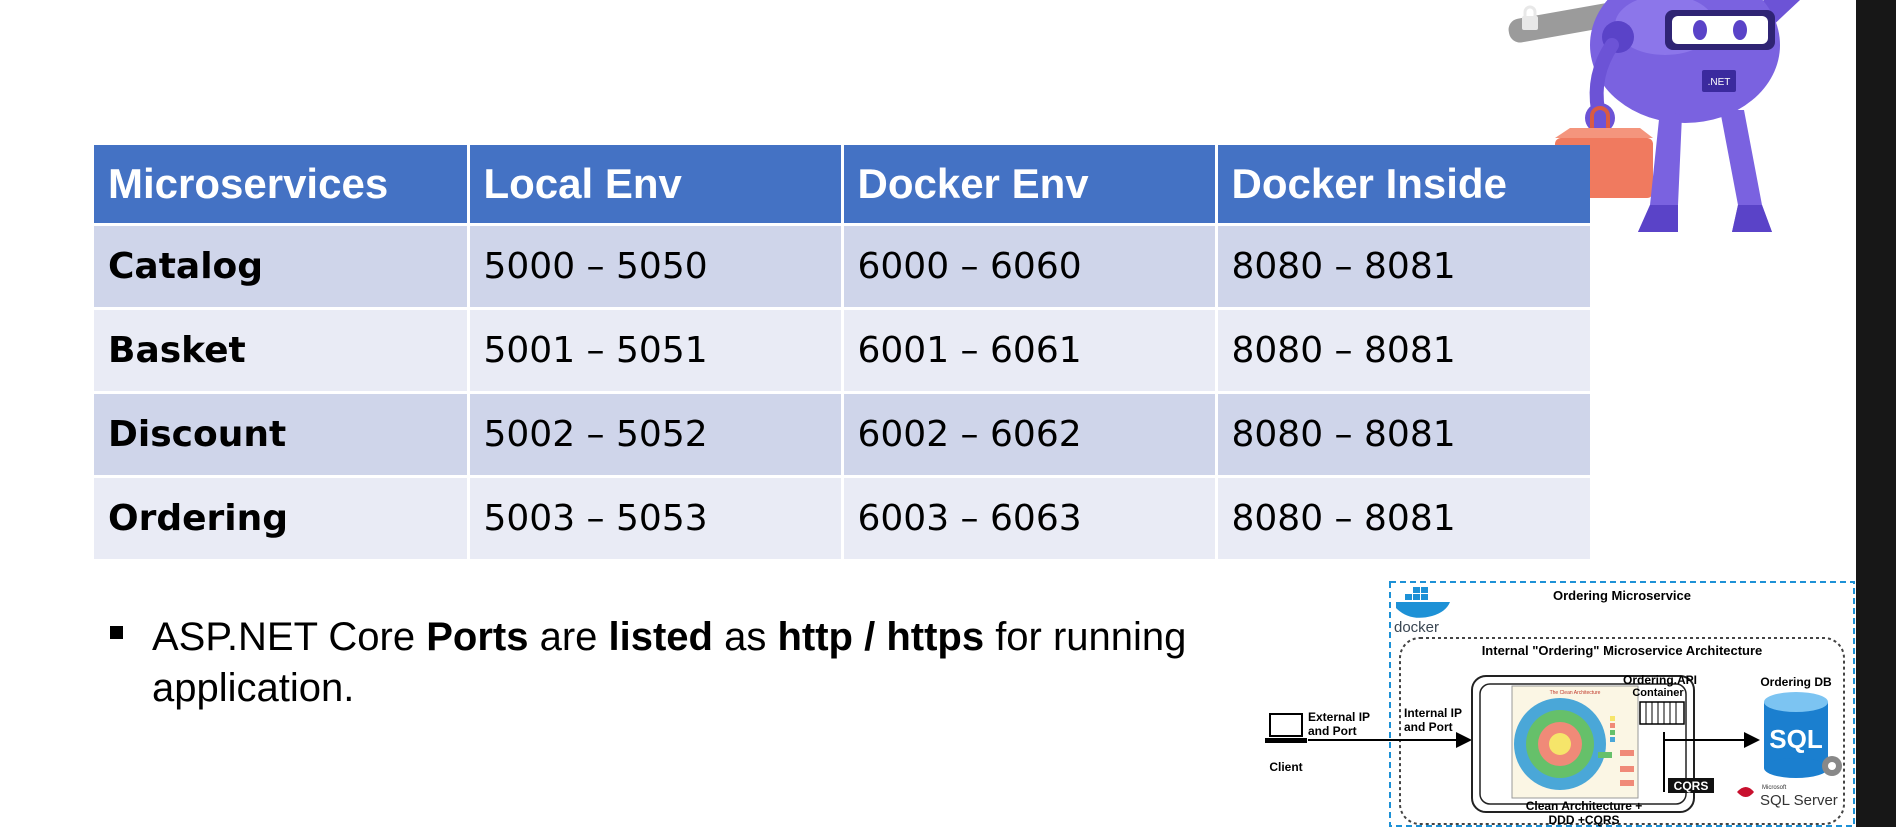 The height and width of the screenshot is (827, 1896). What do you see at coordinates (1658, 693) in the screenshot?
I see `api-container-line2: Container` at bounding box center [1658, 693].